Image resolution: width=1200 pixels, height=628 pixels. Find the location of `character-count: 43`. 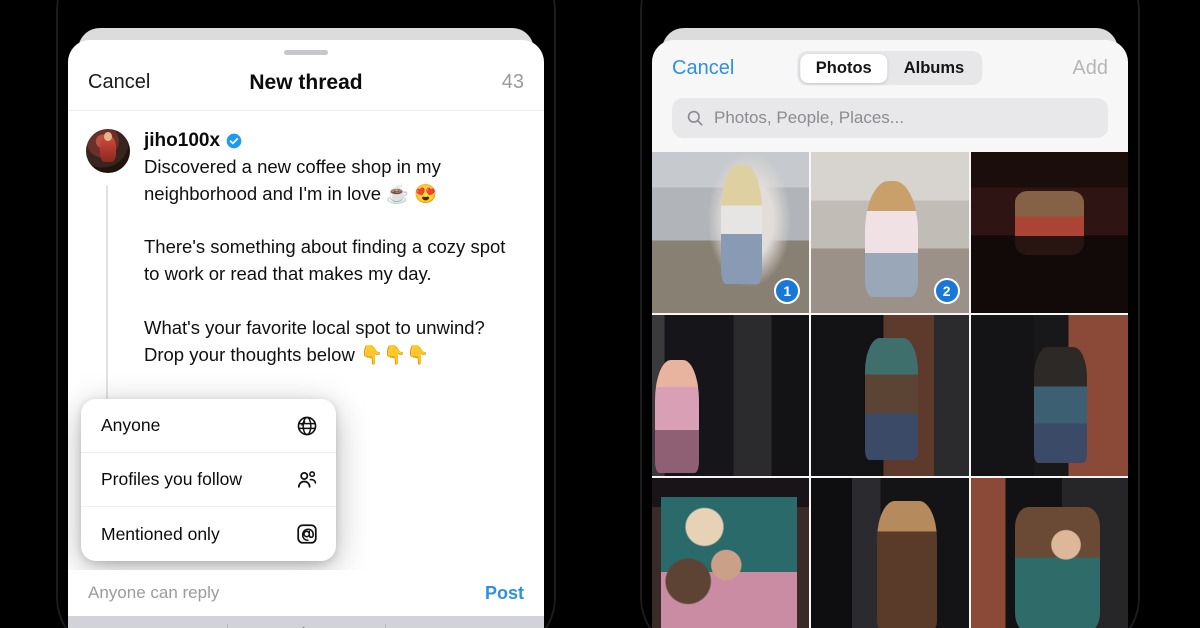

character-count: 43 is located at coordinates (512, 82).